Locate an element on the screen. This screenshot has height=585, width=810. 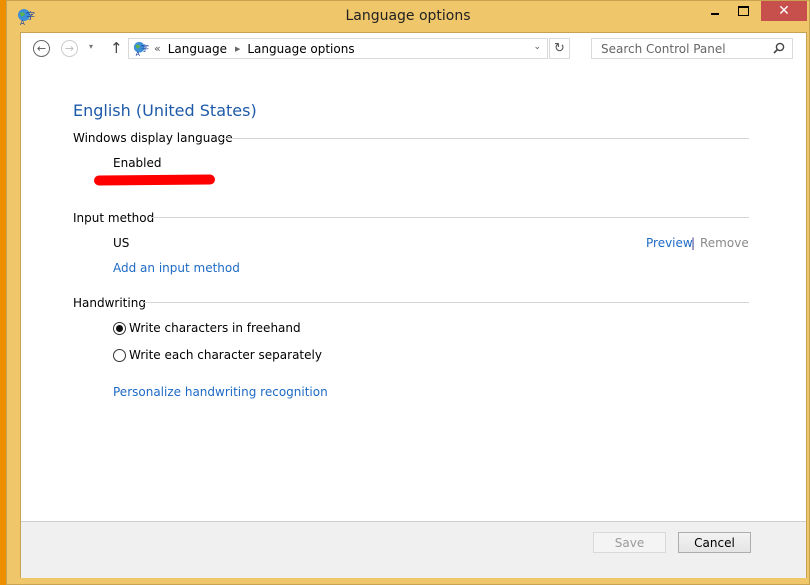
refresh-icon: ↻ is located at coordinates (559, 48).